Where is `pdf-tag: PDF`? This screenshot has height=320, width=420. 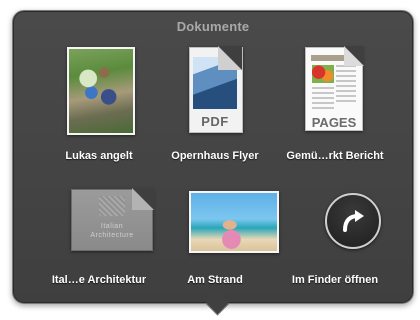 pdf-tag: PDF is located at coordinates (215, 121).